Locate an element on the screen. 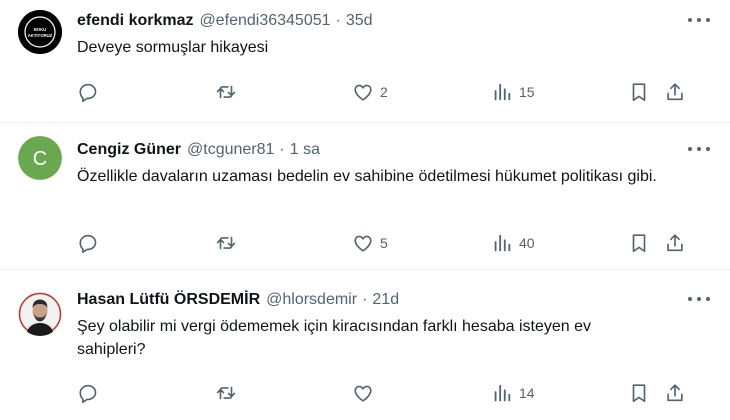 The width and height of the screenshot is (730, 420). like-button is located at coordinates (363, 393).